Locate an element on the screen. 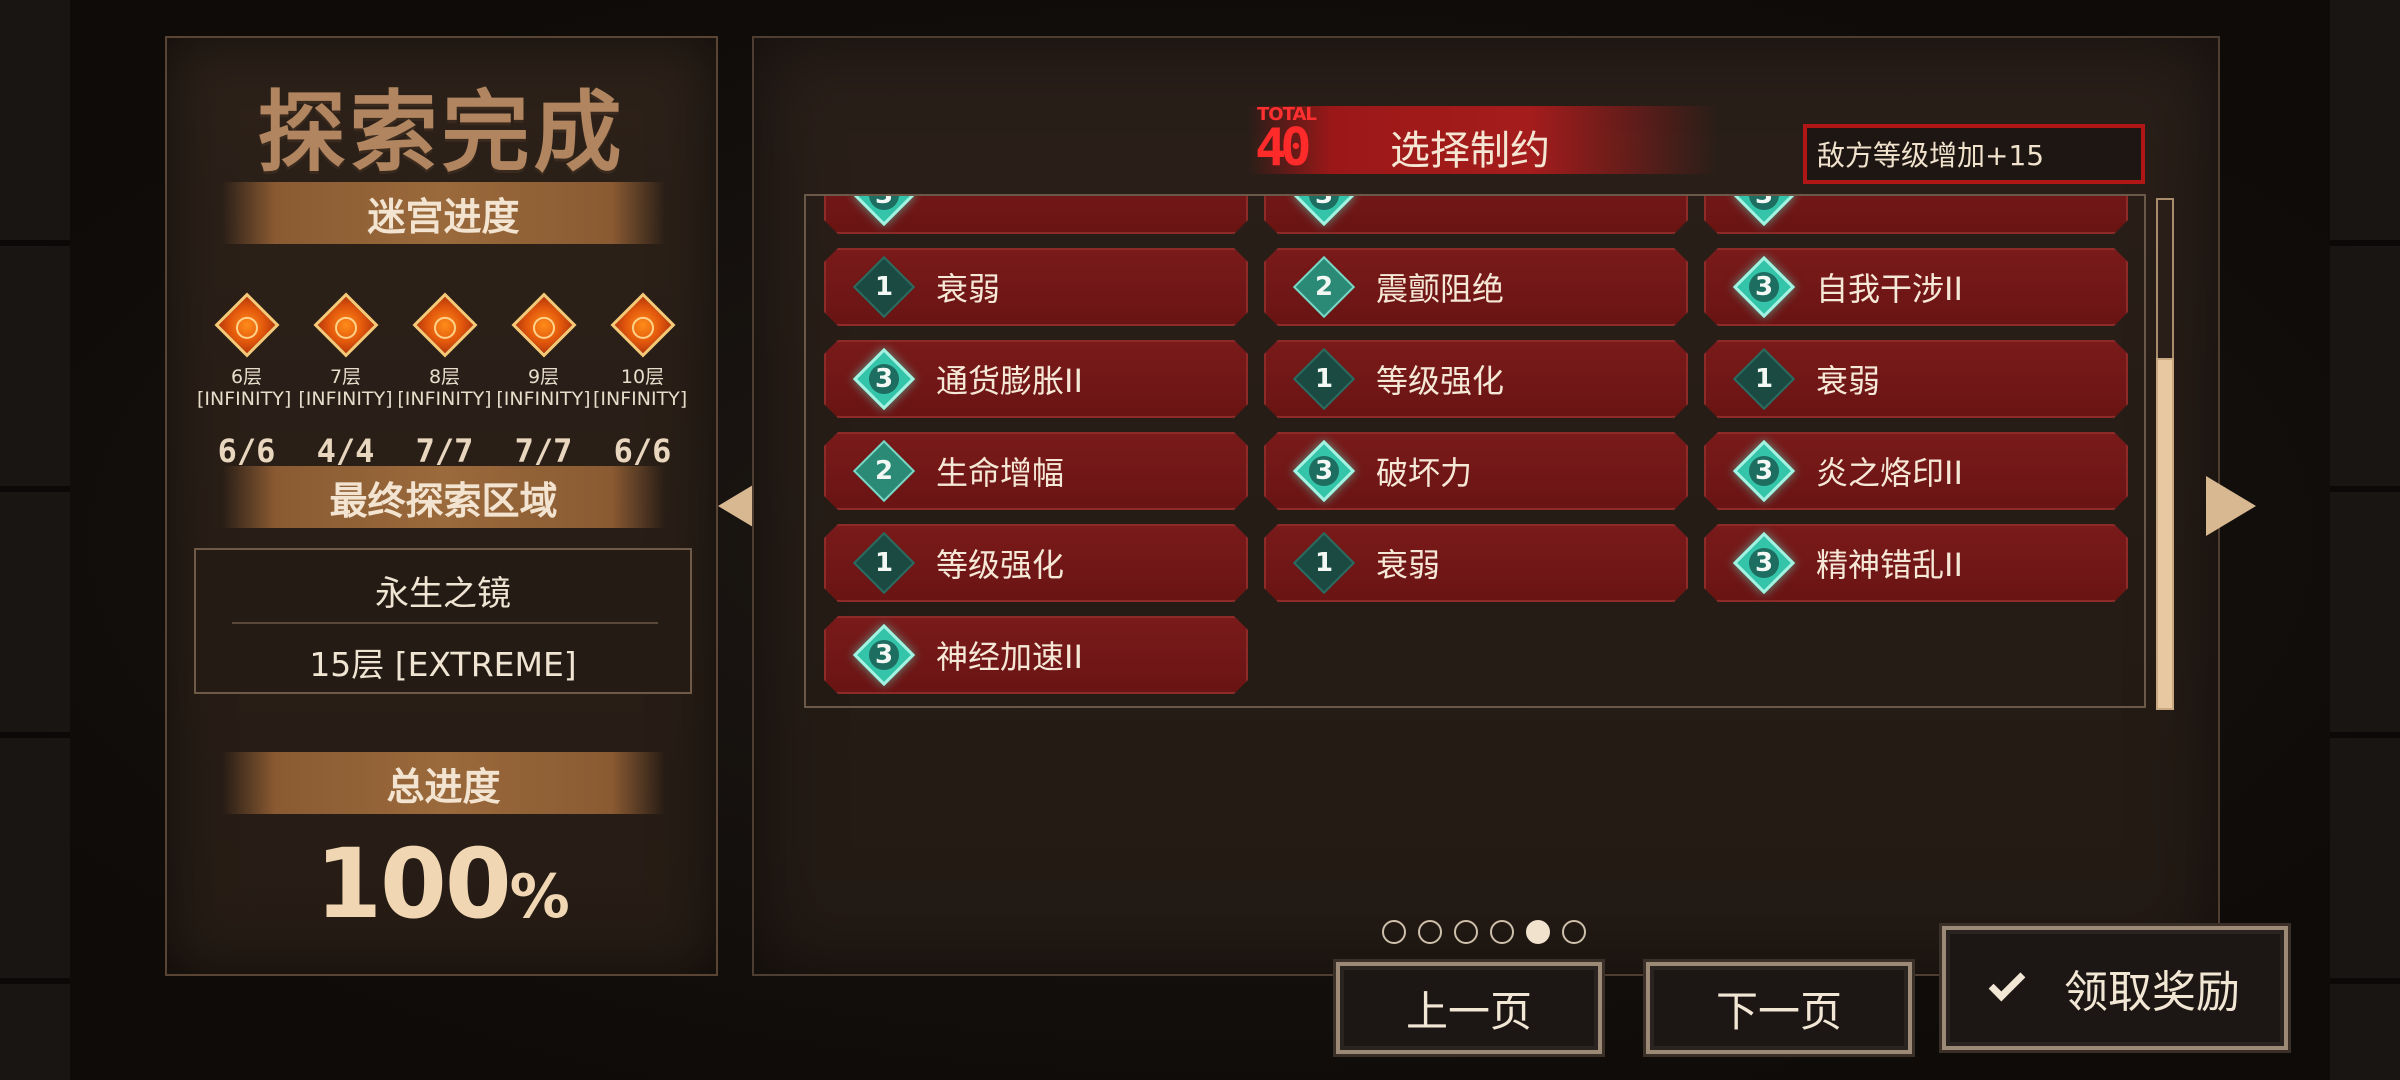 This screenshot has height=1080, width=2400. floor-name: 6层 is located at coordinates (246, 377).